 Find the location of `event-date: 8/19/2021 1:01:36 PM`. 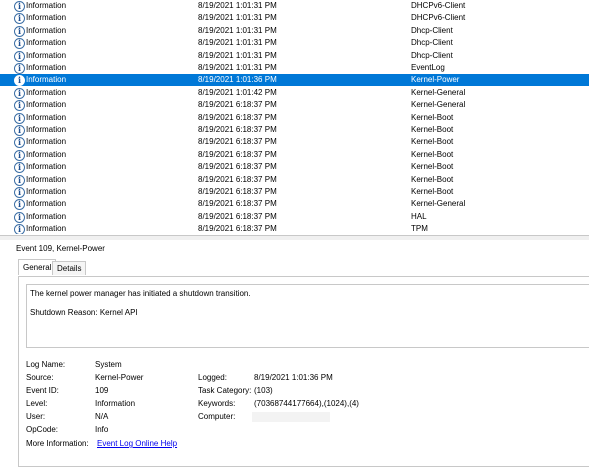

event-date: 8/19/2021 1:01:36 PM is located at coordinates (237, 80).